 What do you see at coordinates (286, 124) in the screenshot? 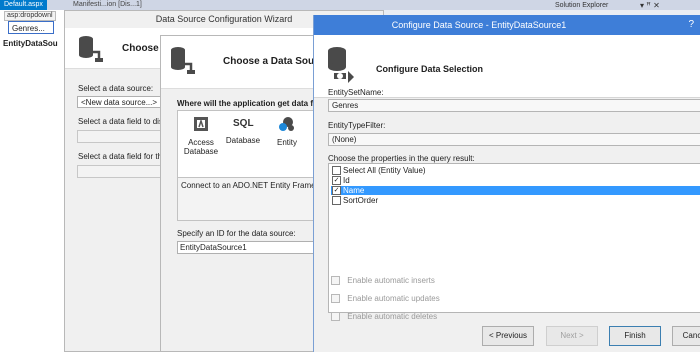
I see `entity-icon` at bounding box center [286, 124].